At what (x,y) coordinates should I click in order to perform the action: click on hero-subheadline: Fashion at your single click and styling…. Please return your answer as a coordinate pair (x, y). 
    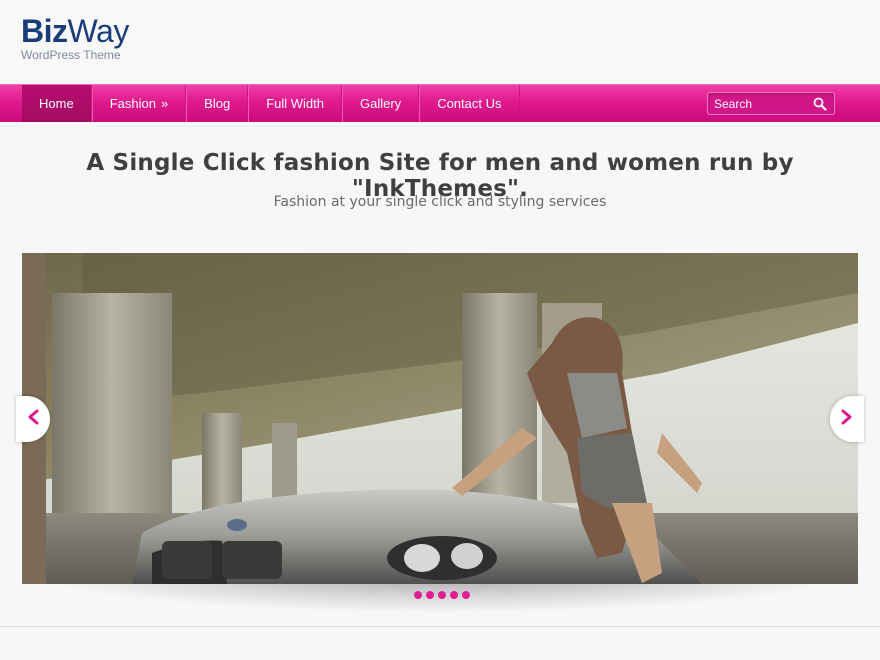
    Looking at the image, I should click on (440, 202).